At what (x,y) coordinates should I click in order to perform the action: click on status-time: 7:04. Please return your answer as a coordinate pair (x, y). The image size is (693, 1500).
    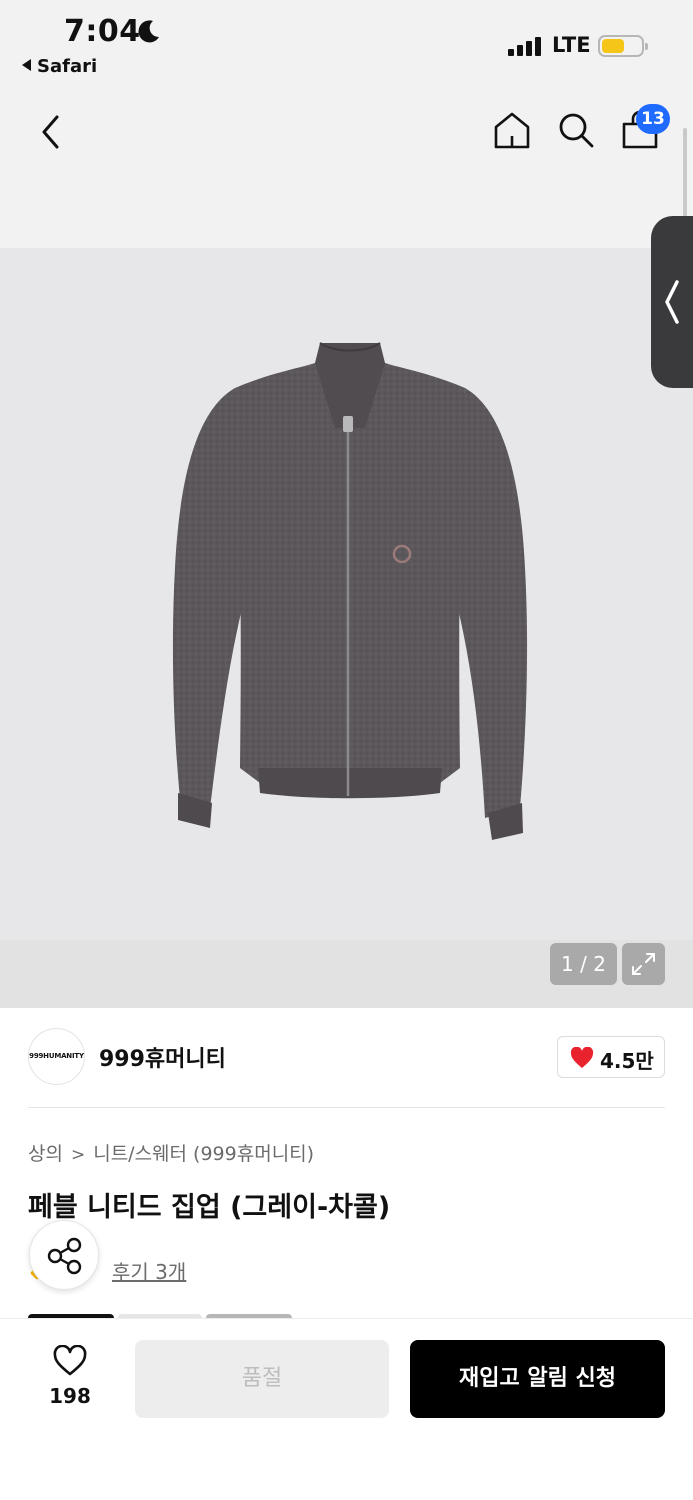
    Looking at the image, I should click on (102, 31).